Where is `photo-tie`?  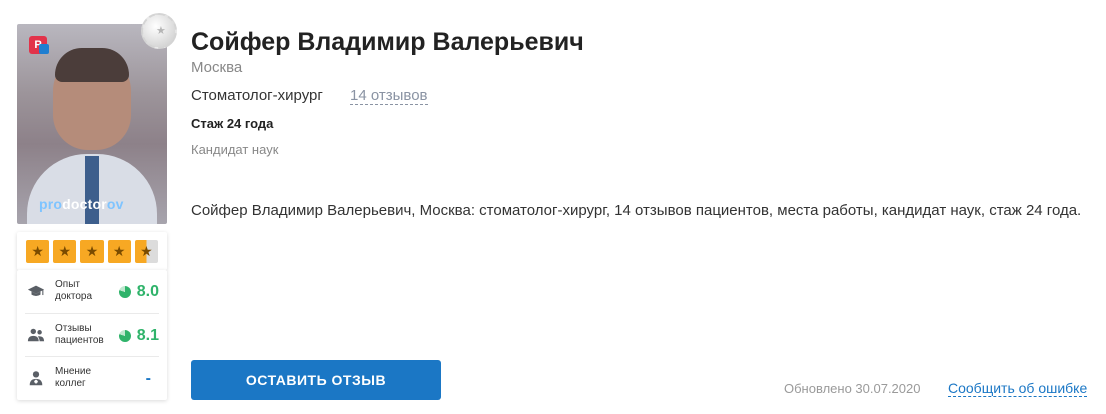 photo-tie is located at coordinates (92, 190).